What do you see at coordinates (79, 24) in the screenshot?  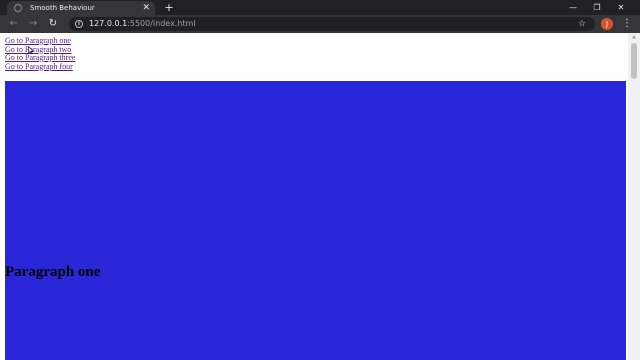 I see `info-icon: i` at bounding box center [79, 24].